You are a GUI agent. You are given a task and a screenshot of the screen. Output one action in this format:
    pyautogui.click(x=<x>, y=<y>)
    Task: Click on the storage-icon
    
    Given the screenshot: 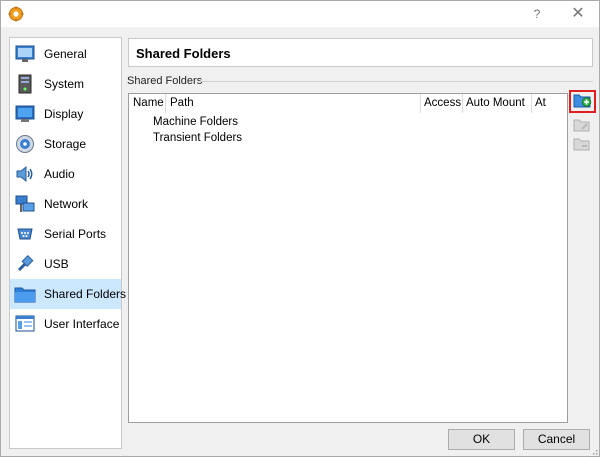 What is the action you would take?
    pyautogui.click(x=25, y=144)
    